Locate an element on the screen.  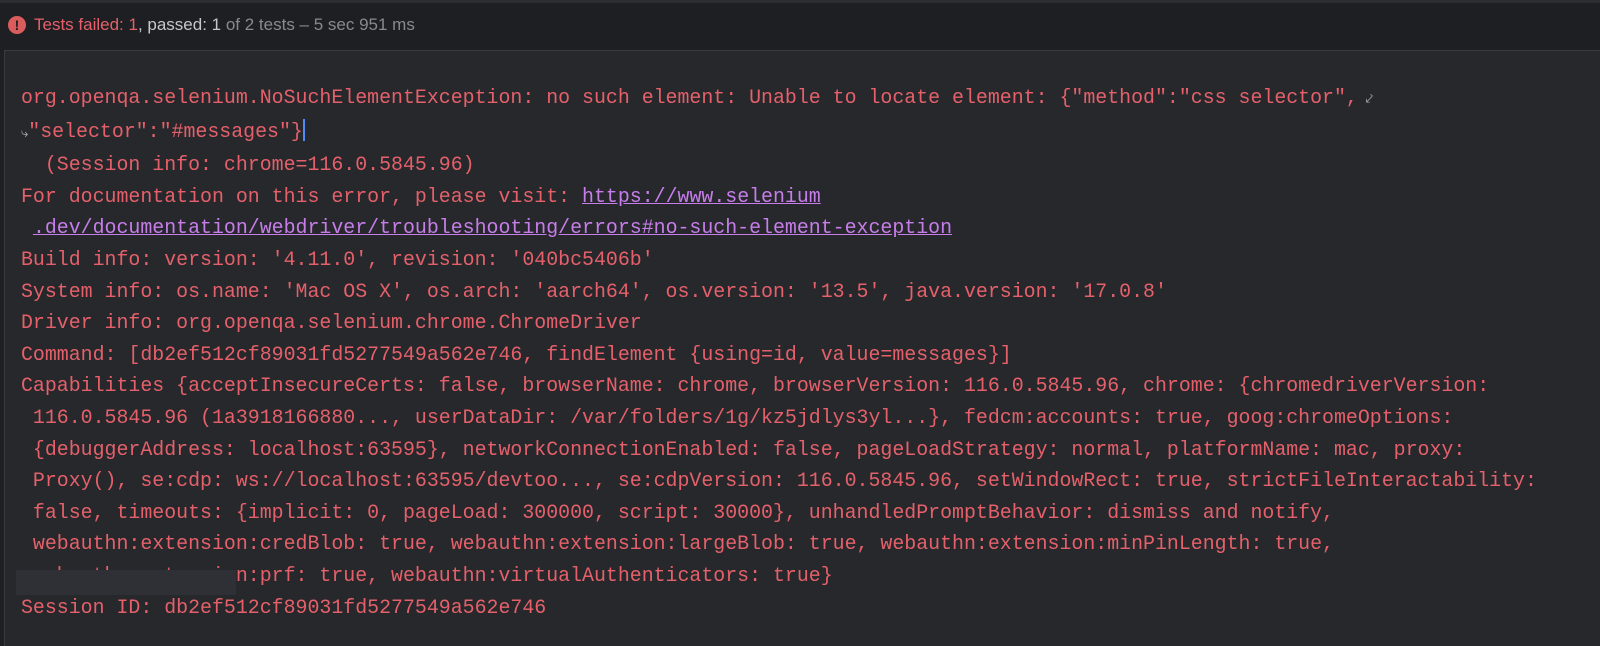
documentation-link: https://www.selenium is located at coordinates (701, 196).